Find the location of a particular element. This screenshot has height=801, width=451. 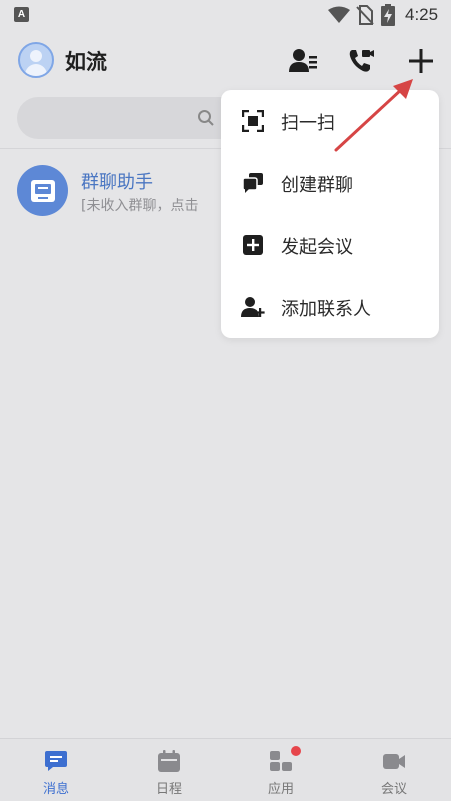

app-notification-icon: A is located at coordinates (21, 14).